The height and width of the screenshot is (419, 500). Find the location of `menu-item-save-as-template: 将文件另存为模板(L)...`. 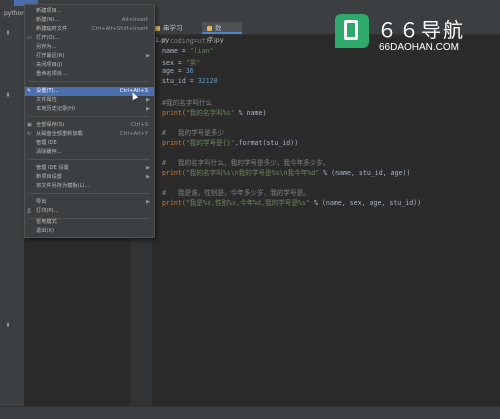

menu-item-save-as-template: 将文件另存为模板(L)... is located at coordinates (89, 186).